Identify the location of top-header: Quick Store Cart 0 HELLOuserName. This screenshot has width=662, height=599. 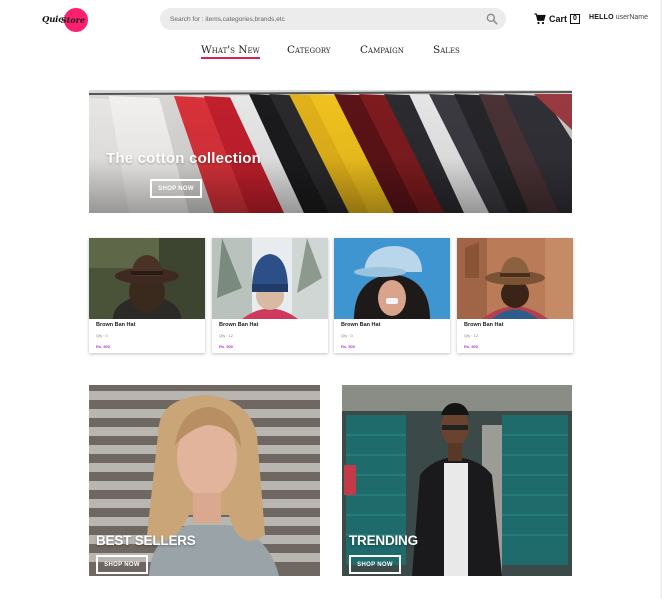
(331, 20).